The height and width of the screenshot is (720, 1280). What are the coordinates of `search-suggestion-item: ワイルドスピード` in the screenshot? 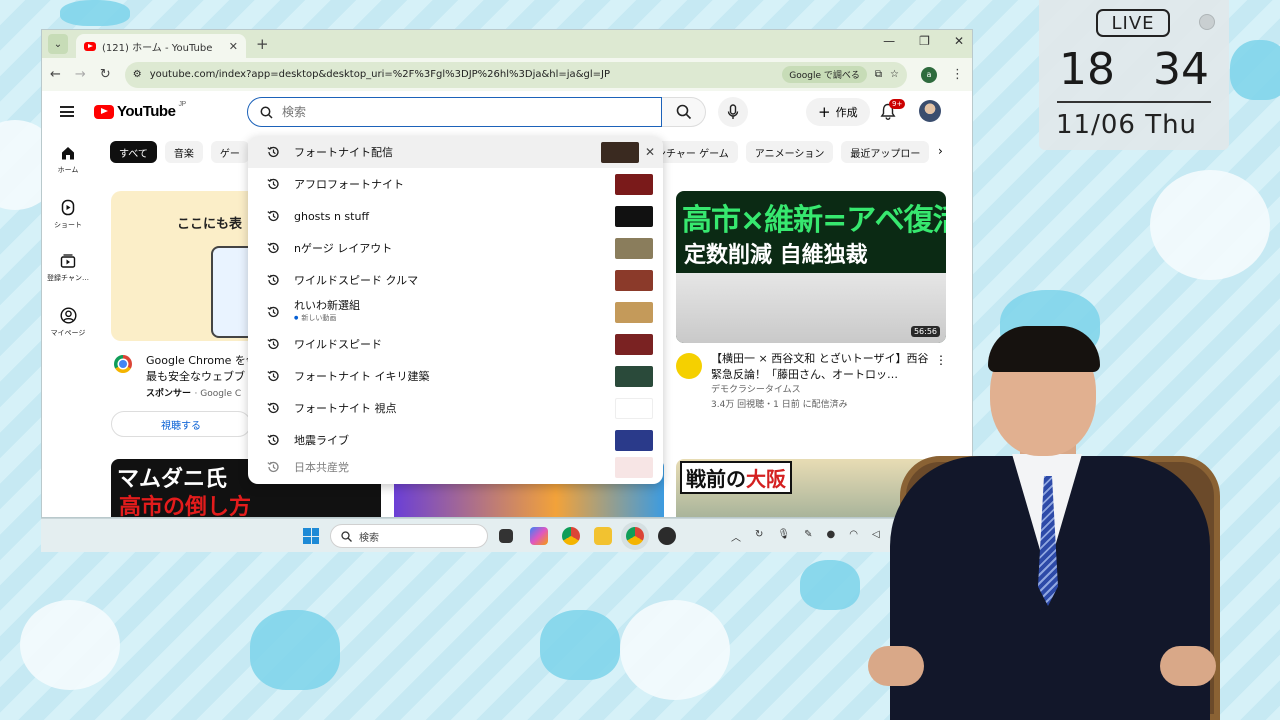 It's located at (455, 344).